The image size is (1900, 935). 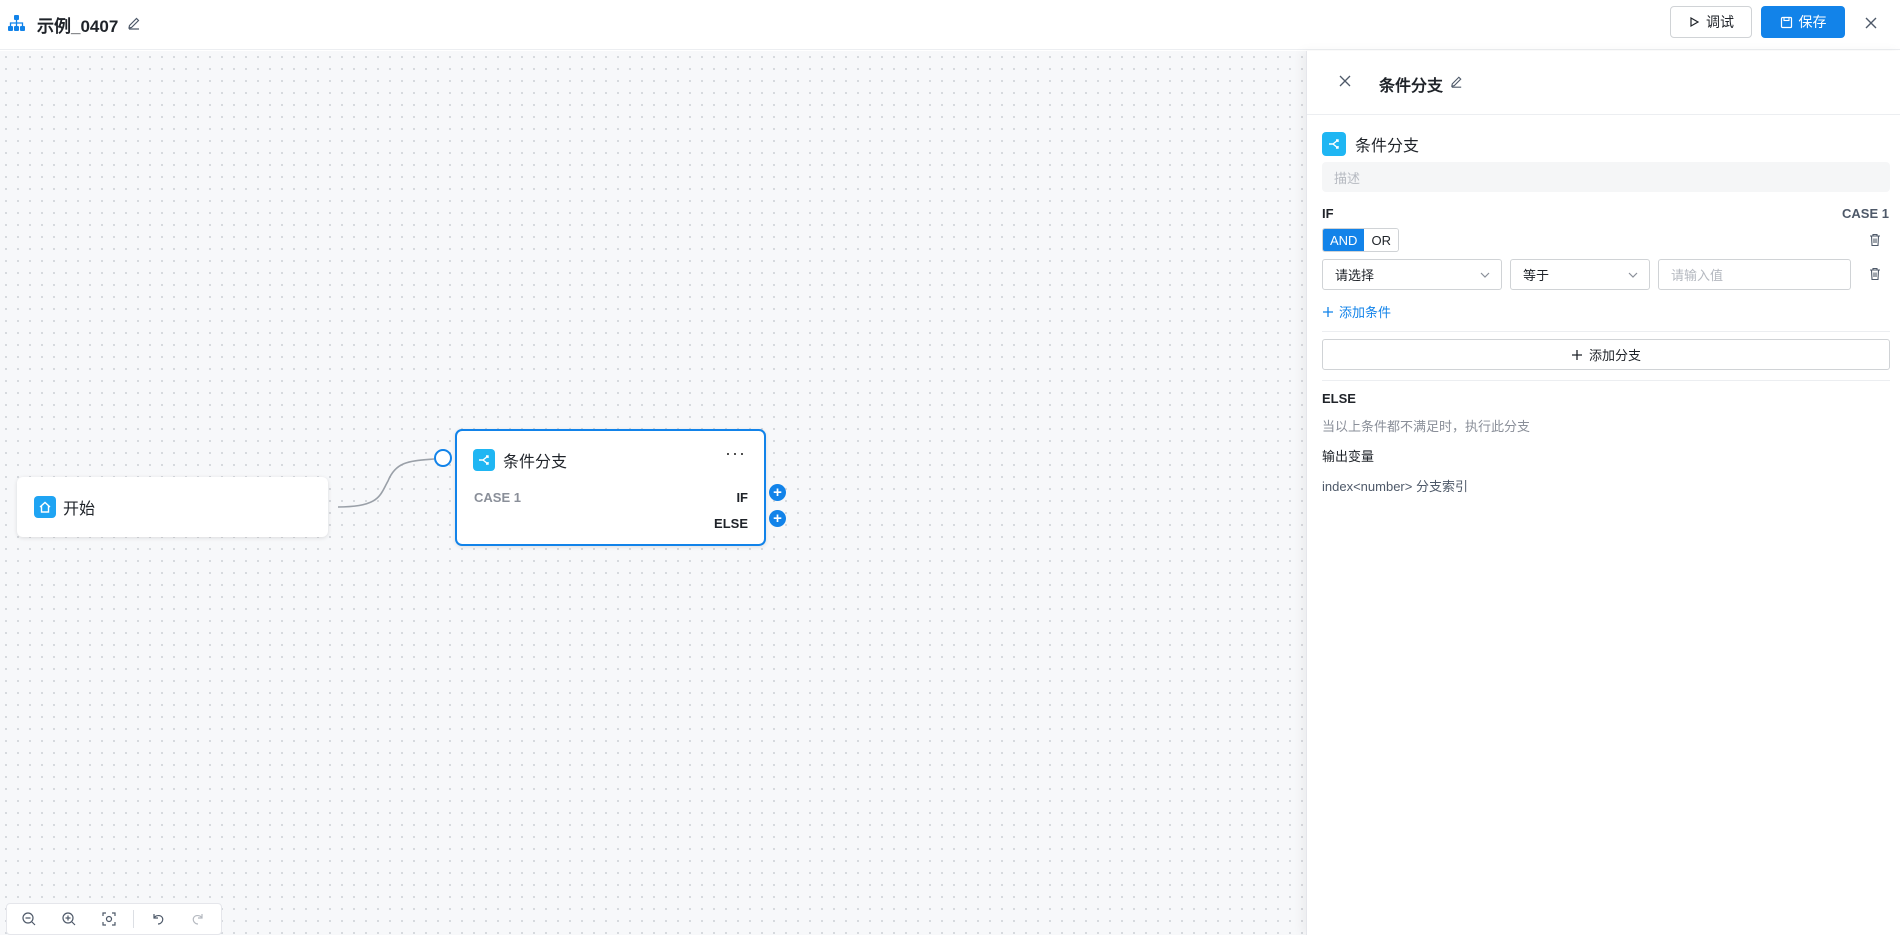 I want to click on condition-node-header: 条件分支, so click(x=520, y=460).